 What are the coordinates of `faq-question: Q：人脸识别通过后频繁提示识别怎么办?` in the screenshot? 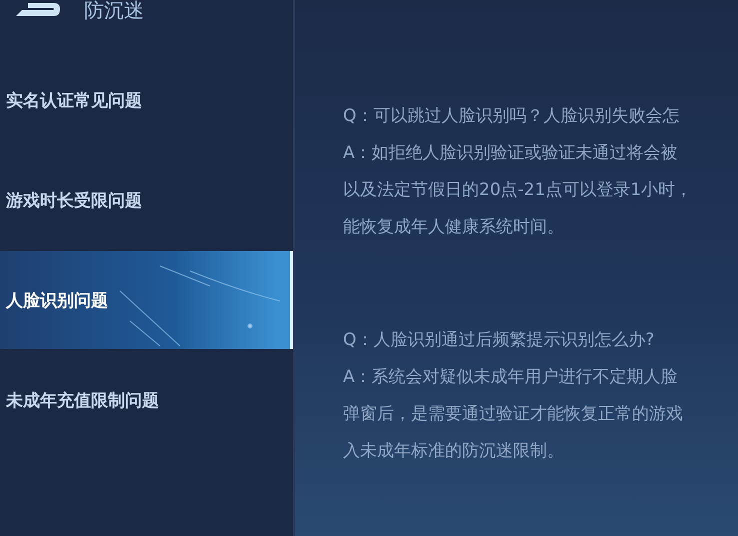 It's located at (499, 340).